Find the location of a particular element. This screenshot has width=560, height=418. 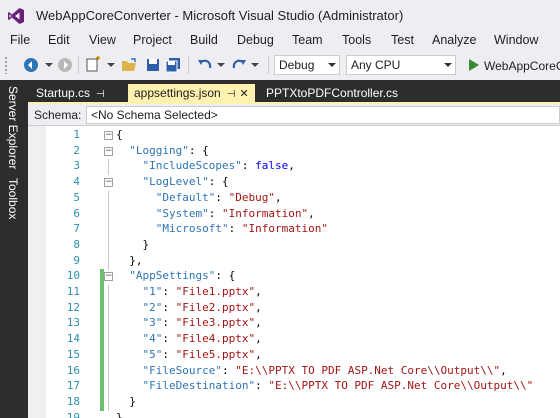

tab-label: appsettings.json is located at coordinates (177, 93).